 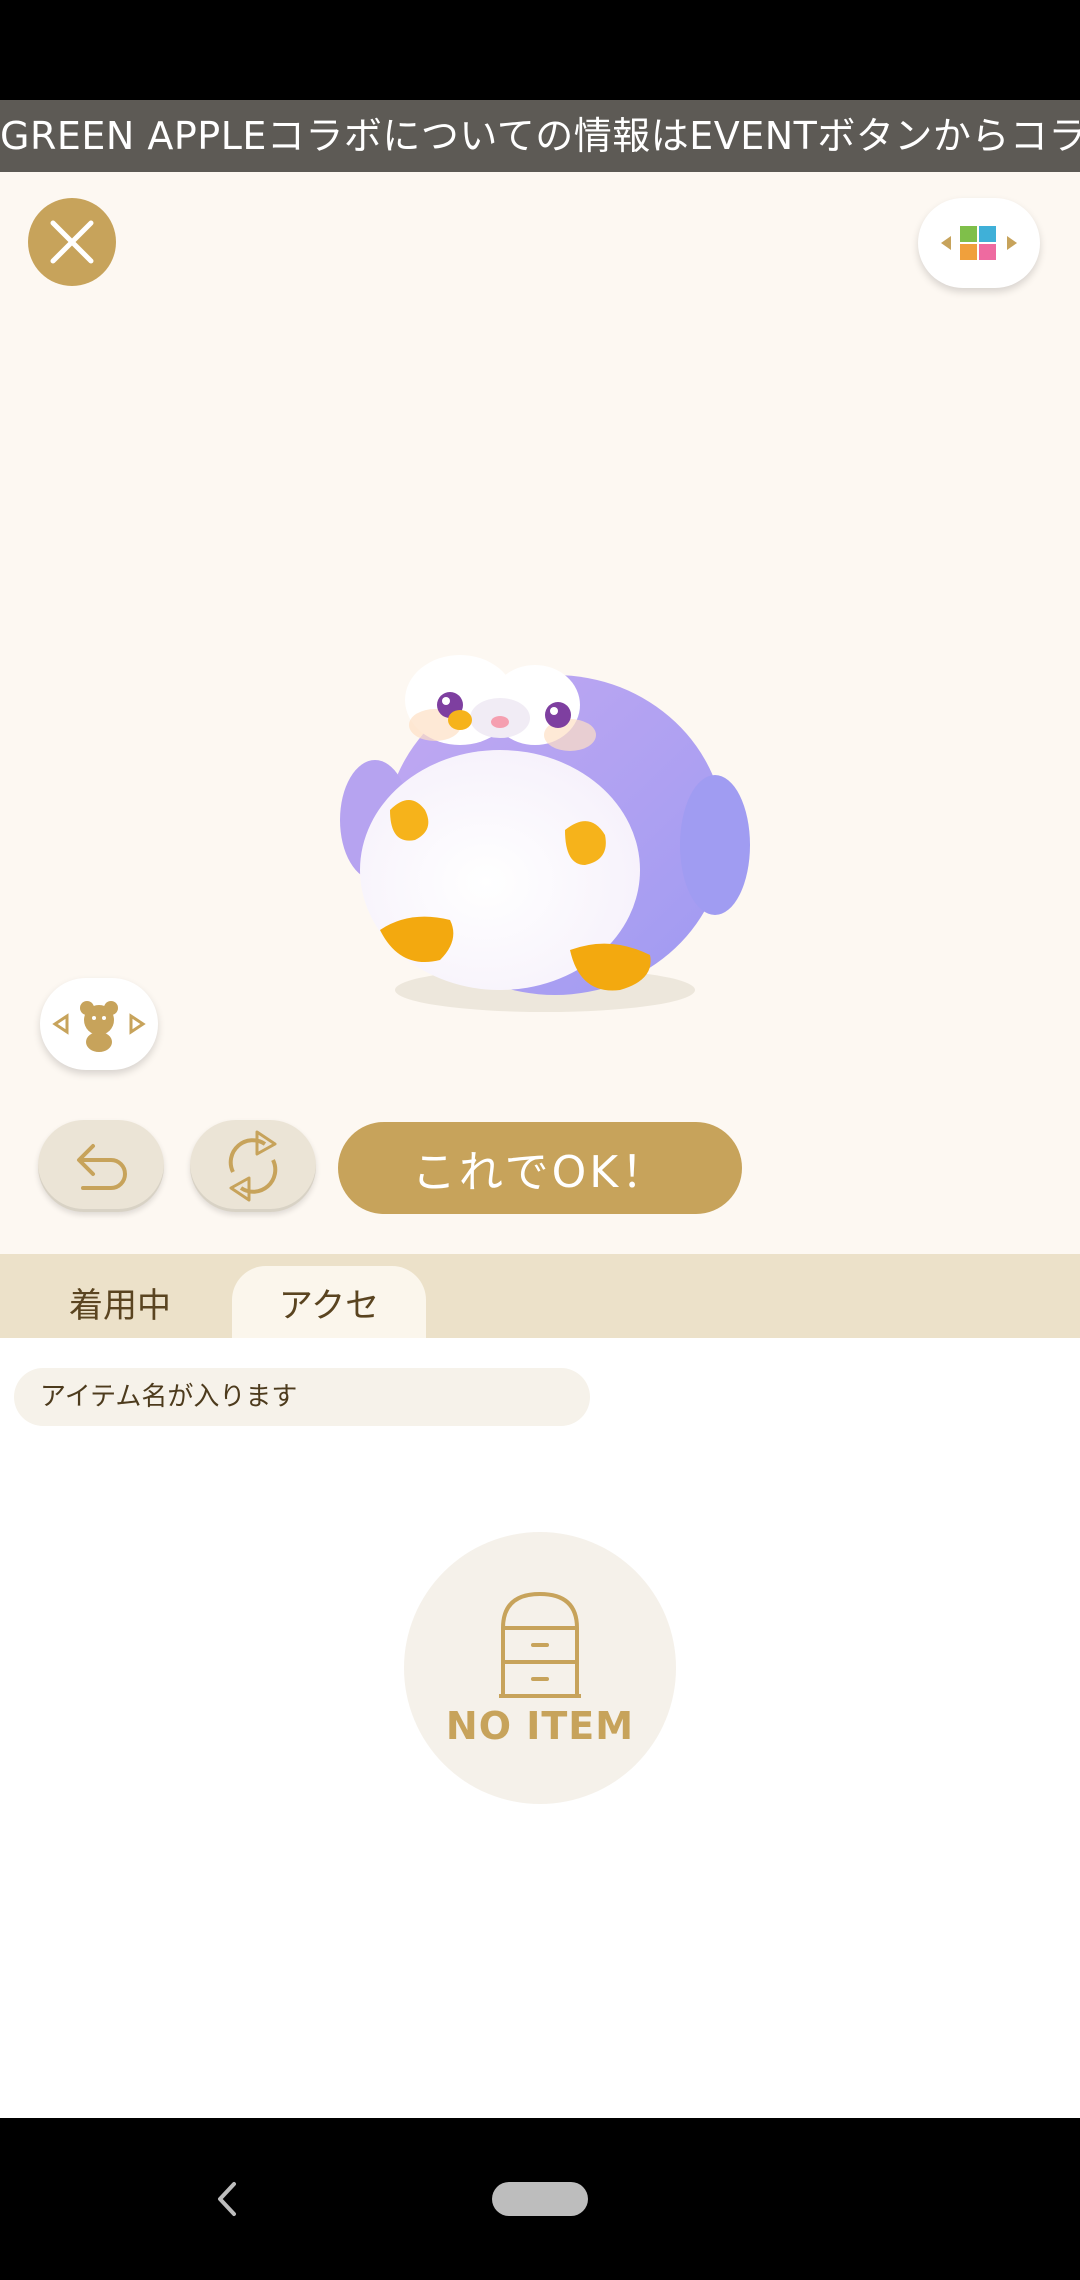 I want to click on close-icon, so click(x=72, y=242).